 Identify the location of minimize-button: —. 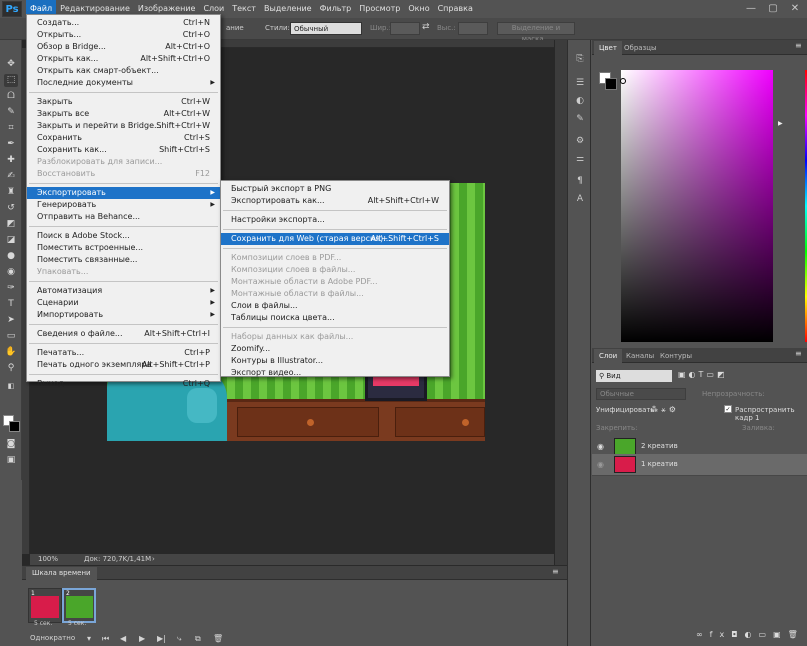
(751, 9).